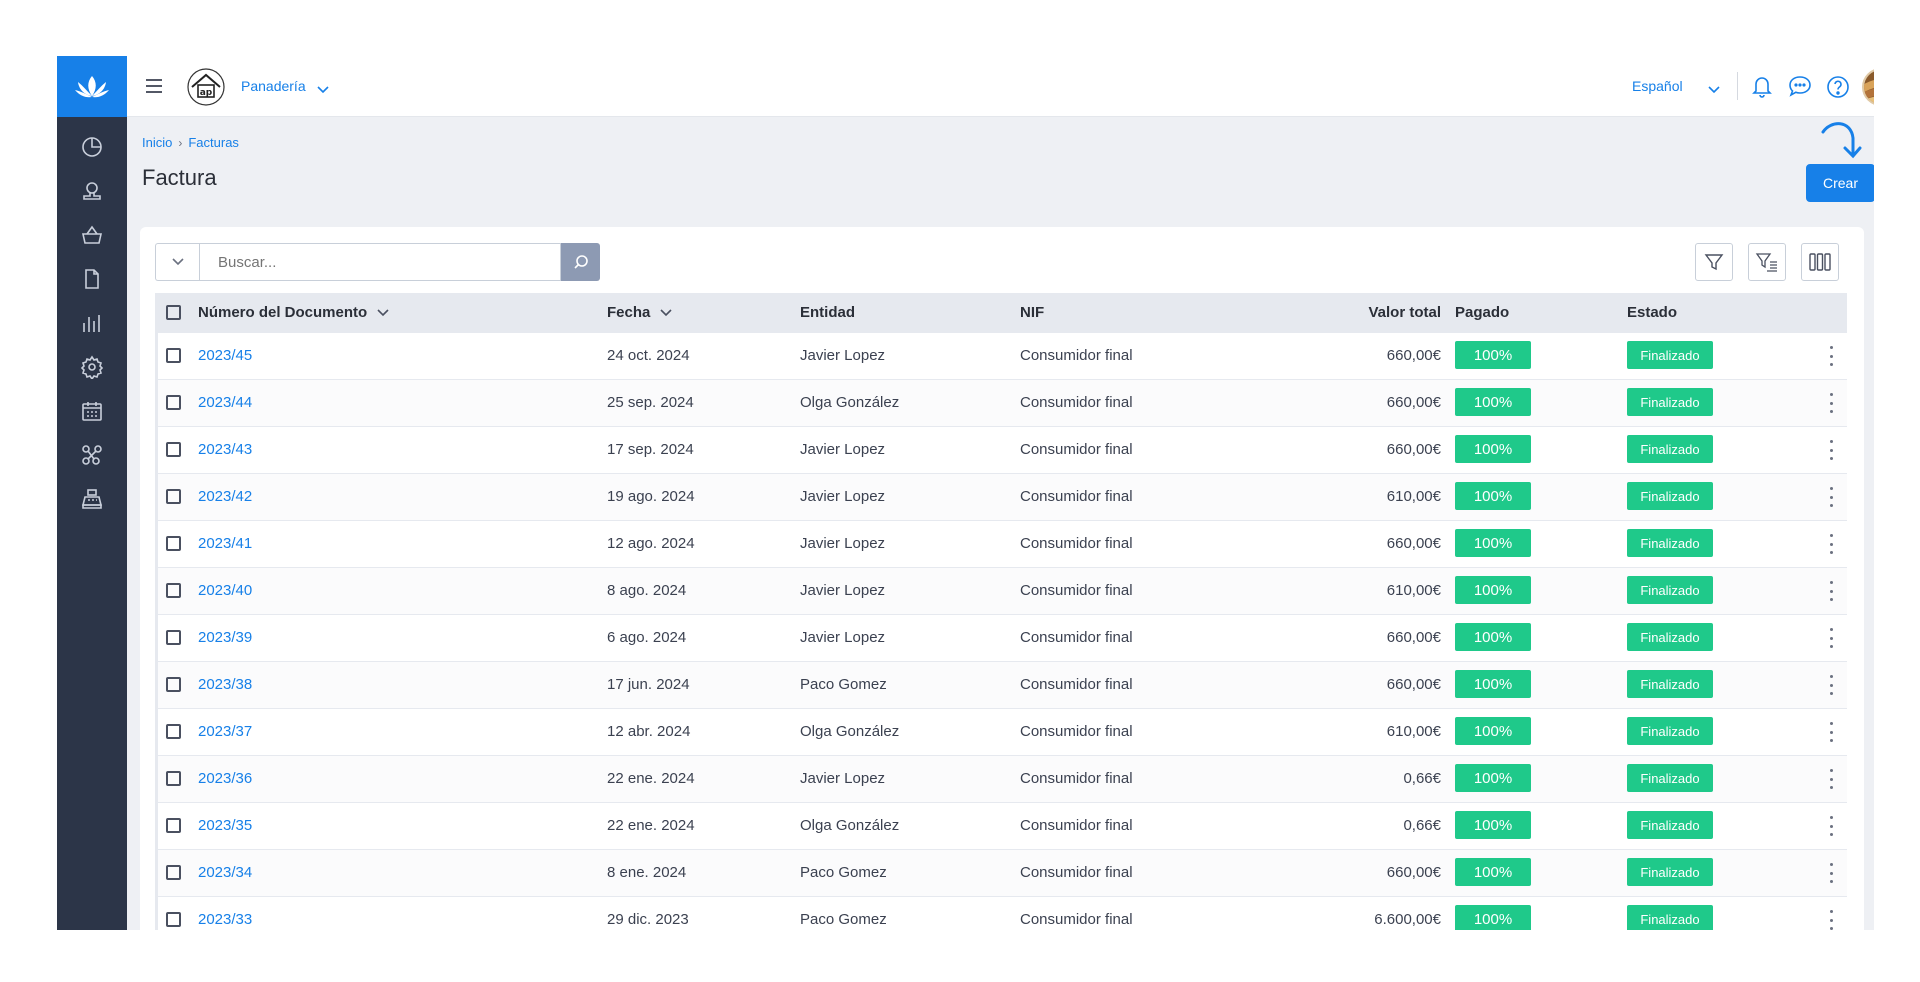  What do you see at coordinates (1800, 88) in the screenshot?
I see `chat-icon` at bounding box center [1800, 88].